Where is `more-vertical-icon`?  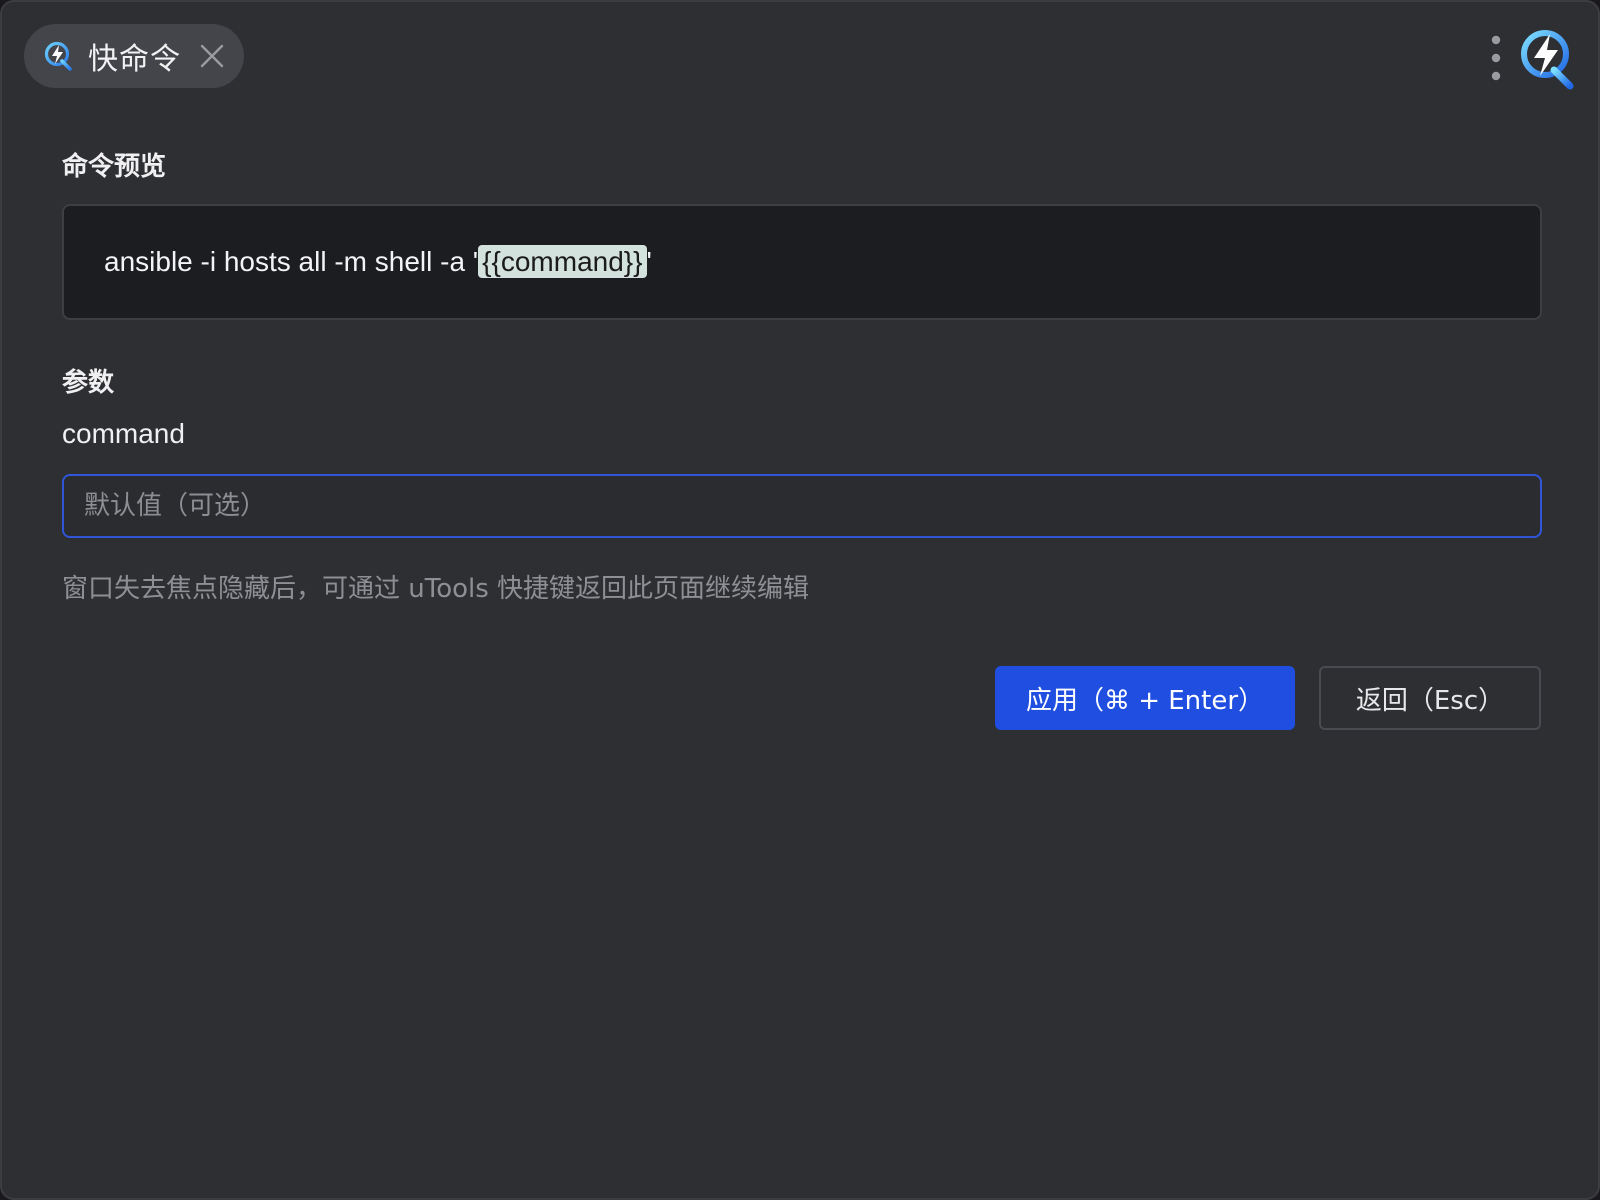 more-vertical-icon is located at coordinates (1496, 59).